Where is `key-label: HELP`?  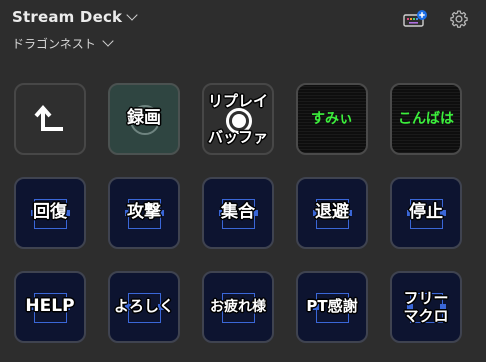
key-label: HELP is located at coordinates (50, 306).